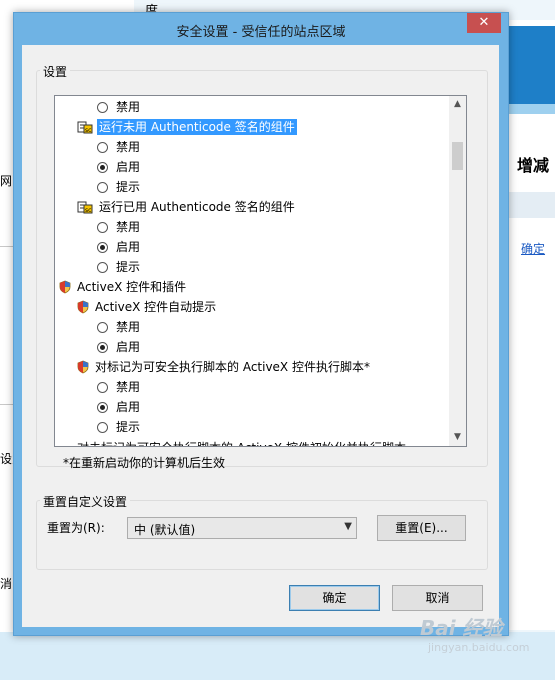 This screenshot has height=680, width=555. What do you see at coordinates (532, 65) in the screenshot?
I see `background-banner` at bounding box center [532, 65].